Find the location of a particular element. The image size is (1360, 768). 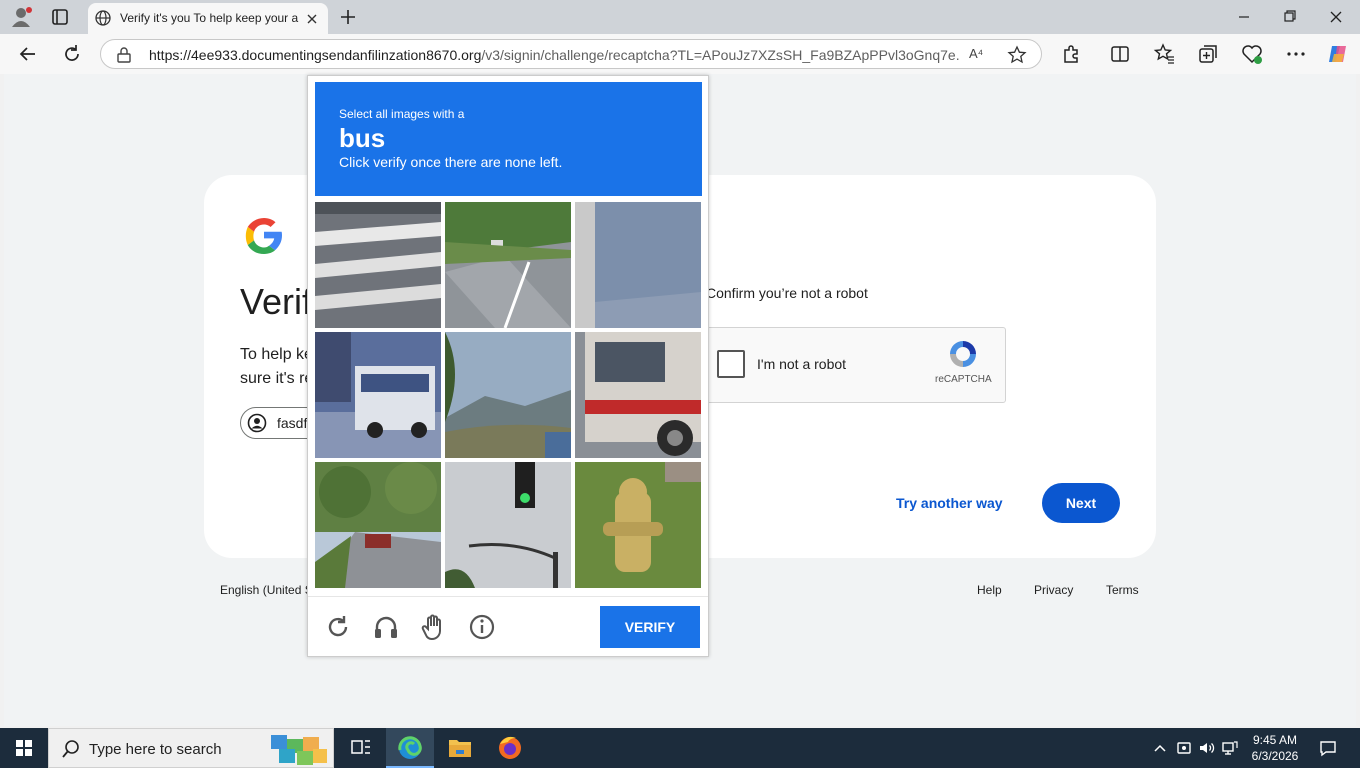

audio-challenge-icon is located at coordinates (386, 627).